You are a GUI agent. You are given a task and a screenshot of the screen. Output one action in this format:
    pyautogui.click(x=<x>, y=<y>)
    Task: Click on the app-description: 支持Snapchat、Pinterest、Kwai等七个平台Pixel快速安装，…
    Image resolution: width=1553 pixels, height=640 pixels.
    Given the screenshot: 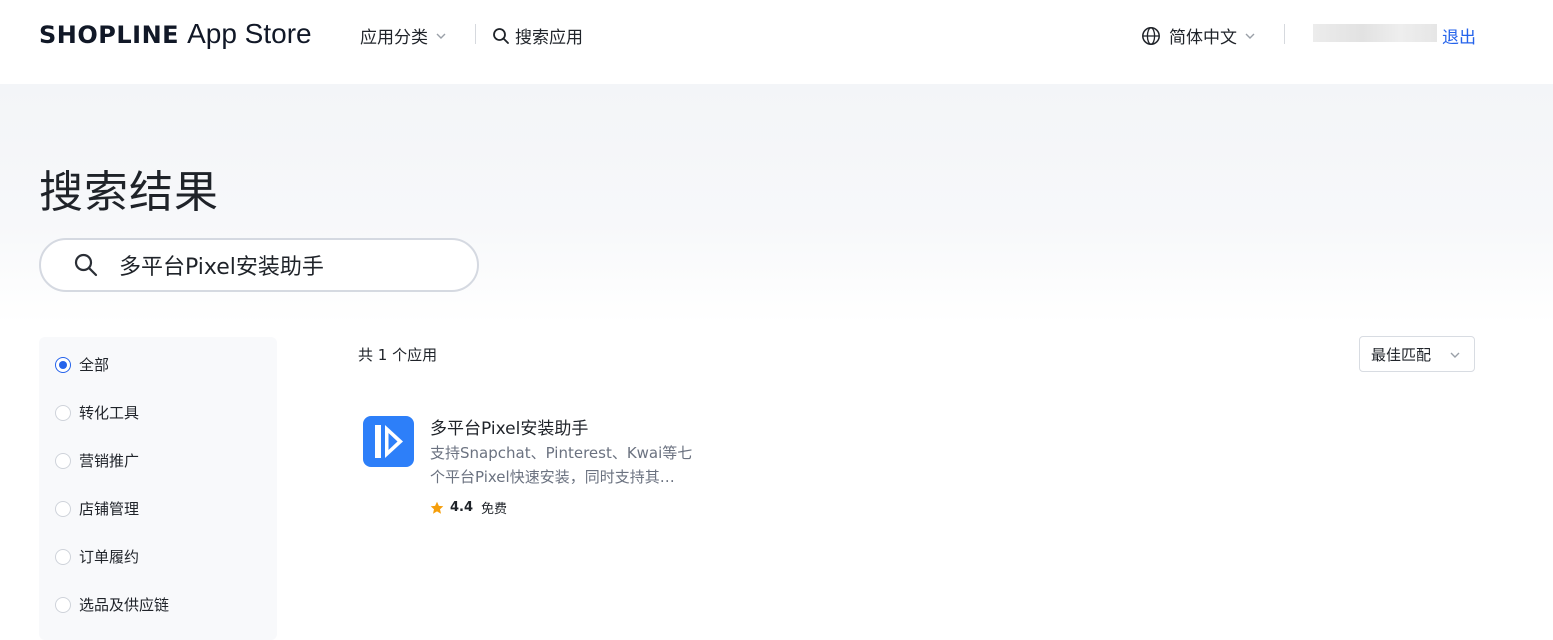 What is the action you would take?
    pyautogui.click(x=561, y=465)
    